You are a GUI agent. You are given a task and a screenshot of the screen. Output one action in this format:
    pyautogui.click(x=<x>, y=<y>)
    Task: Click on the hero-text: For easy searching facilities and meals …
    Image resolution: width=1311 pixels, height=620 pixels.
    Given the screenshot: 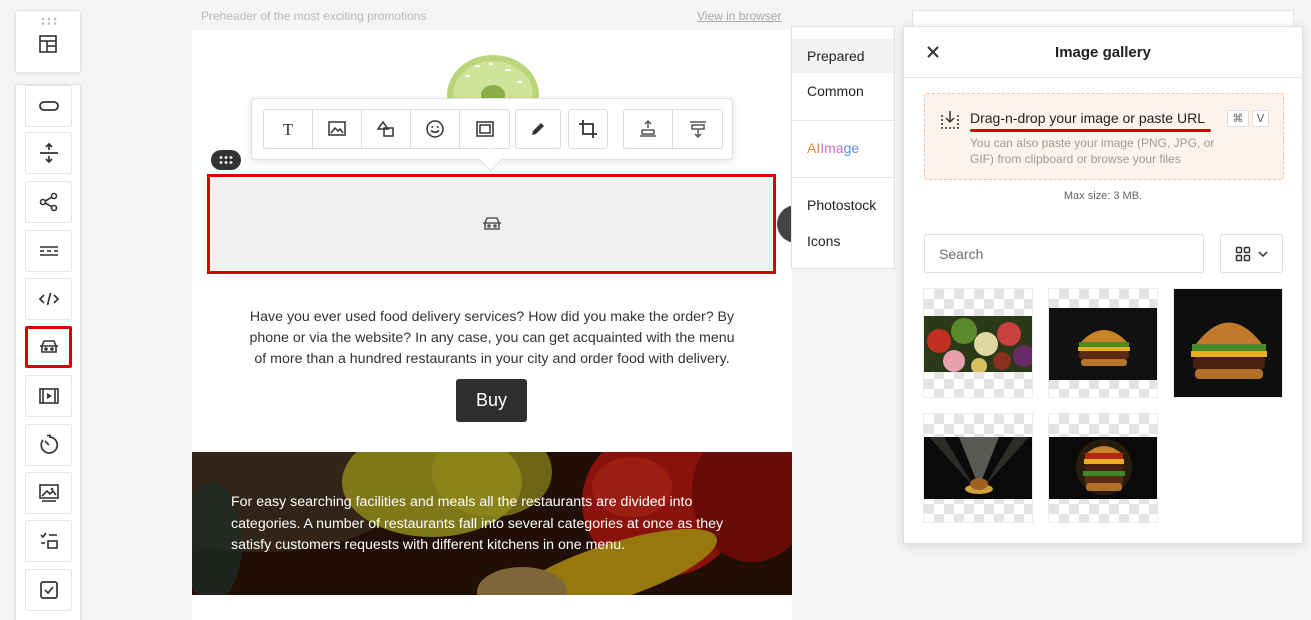 What is the action you would take?
    pyautogui.click(x=486, y=524)
    